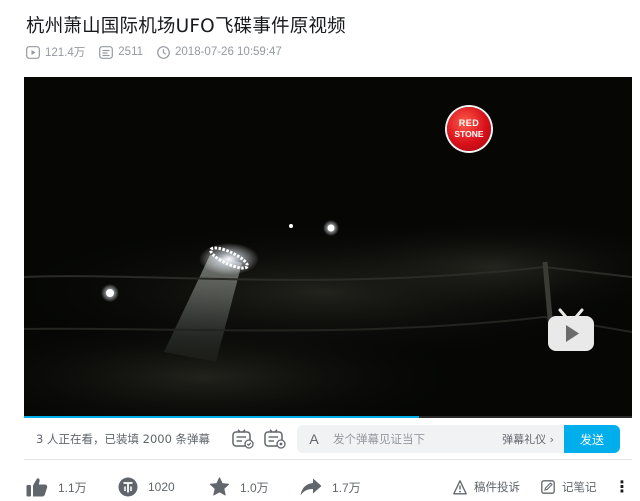 This screenshot has width=640, height=501. Describe the element at coordinates (106, 52) in the screenshot. I see `danmaku-count-icon` at that location.